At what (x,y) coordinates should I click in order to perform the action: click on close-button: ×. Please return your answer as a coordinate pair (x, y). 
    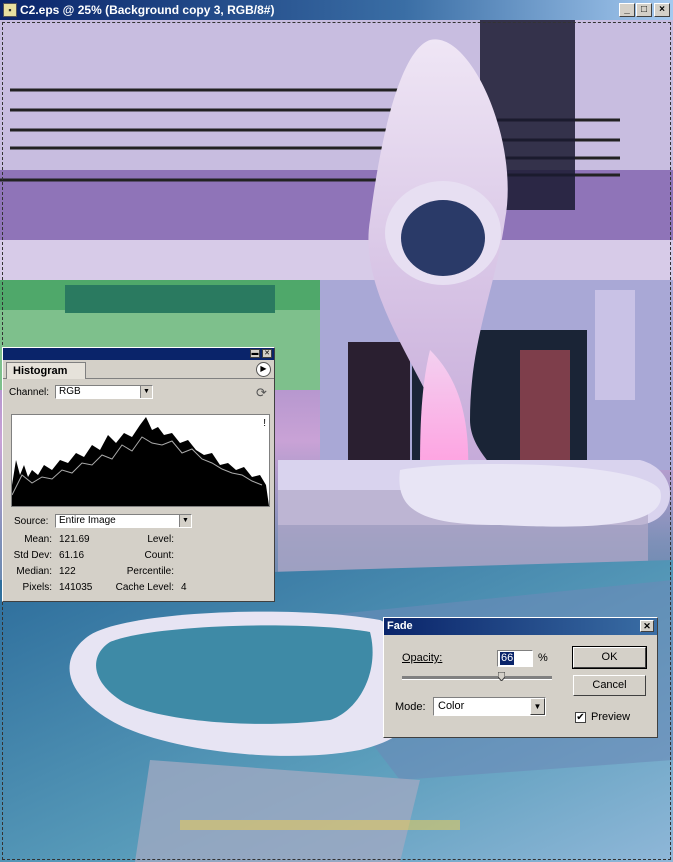
    Looking at the image, I should click on (662, 10).